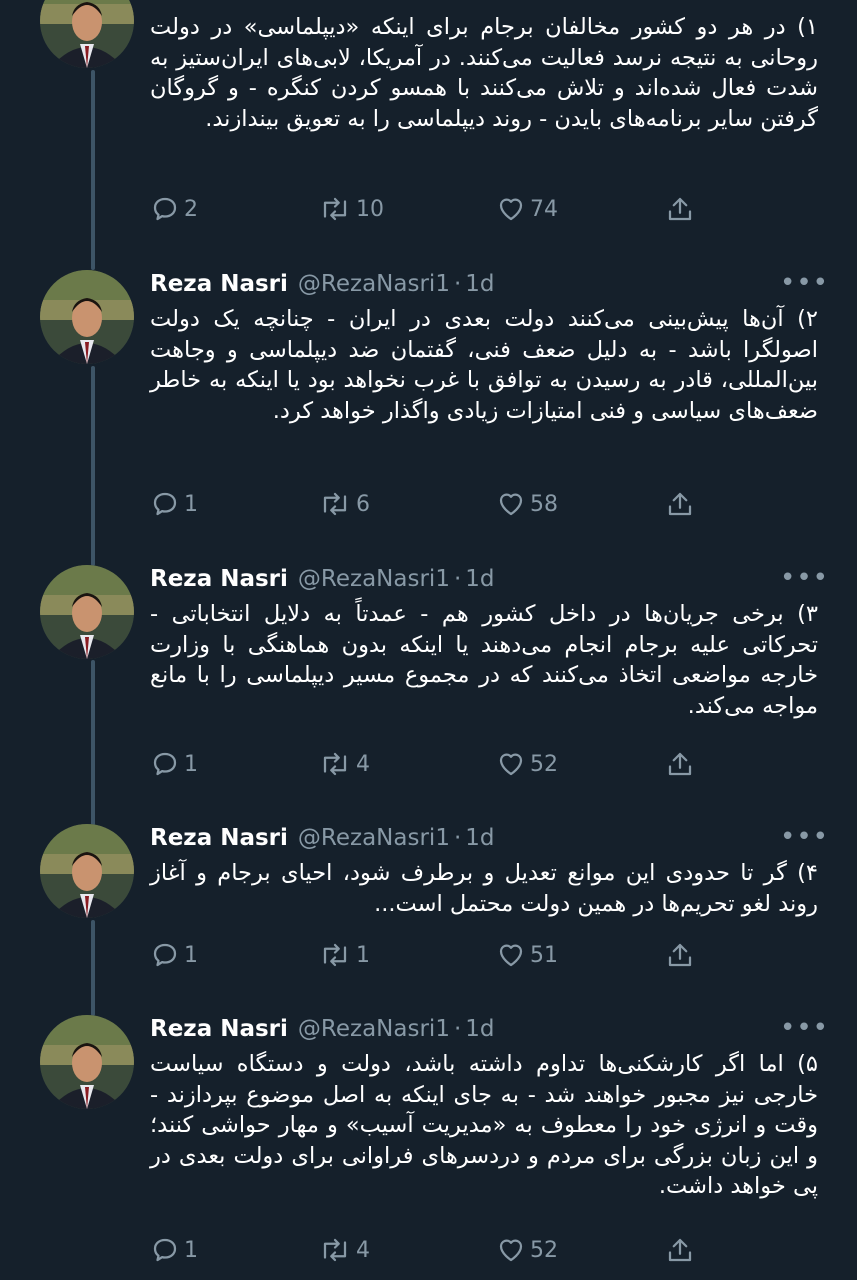 Image resolution: width=857 pixels, height=1280 pixels. What do you see at coordinates (428, 958) in the screenshot?
I see `tweet-actions: 1 1 51` at bounding box center [428, 958].